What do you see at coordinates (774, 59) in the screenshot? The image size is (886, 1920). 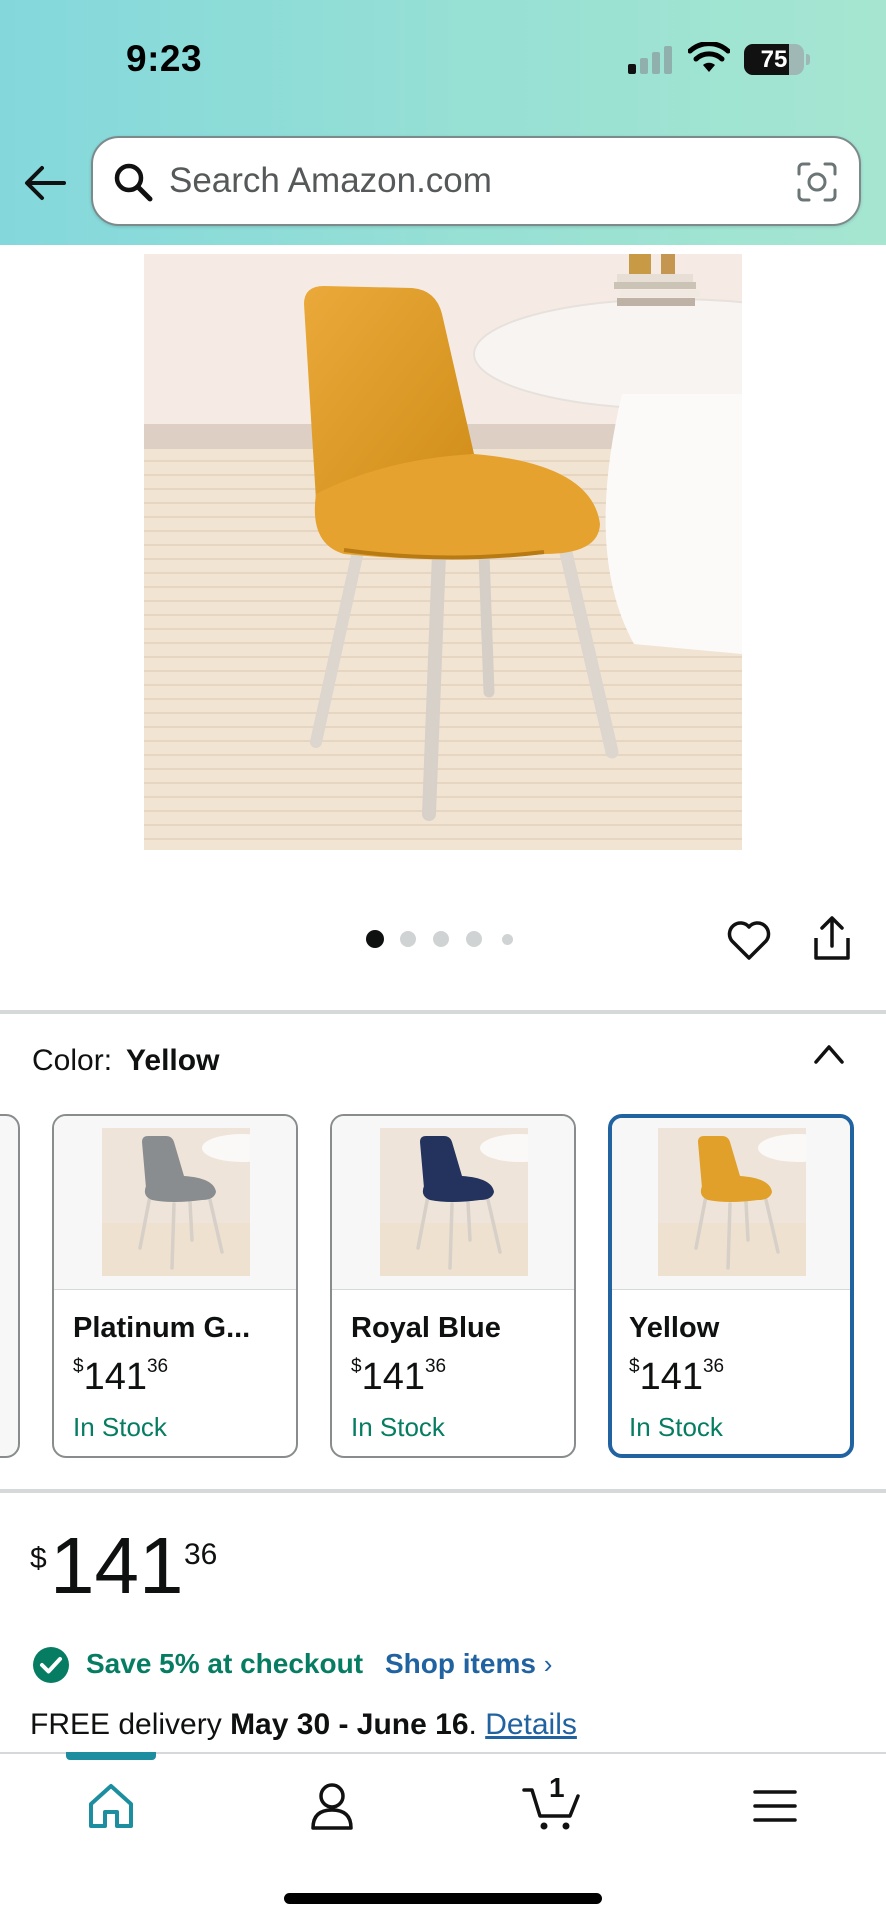 I see `battery-level: 75` at bounding box center [774, 59].